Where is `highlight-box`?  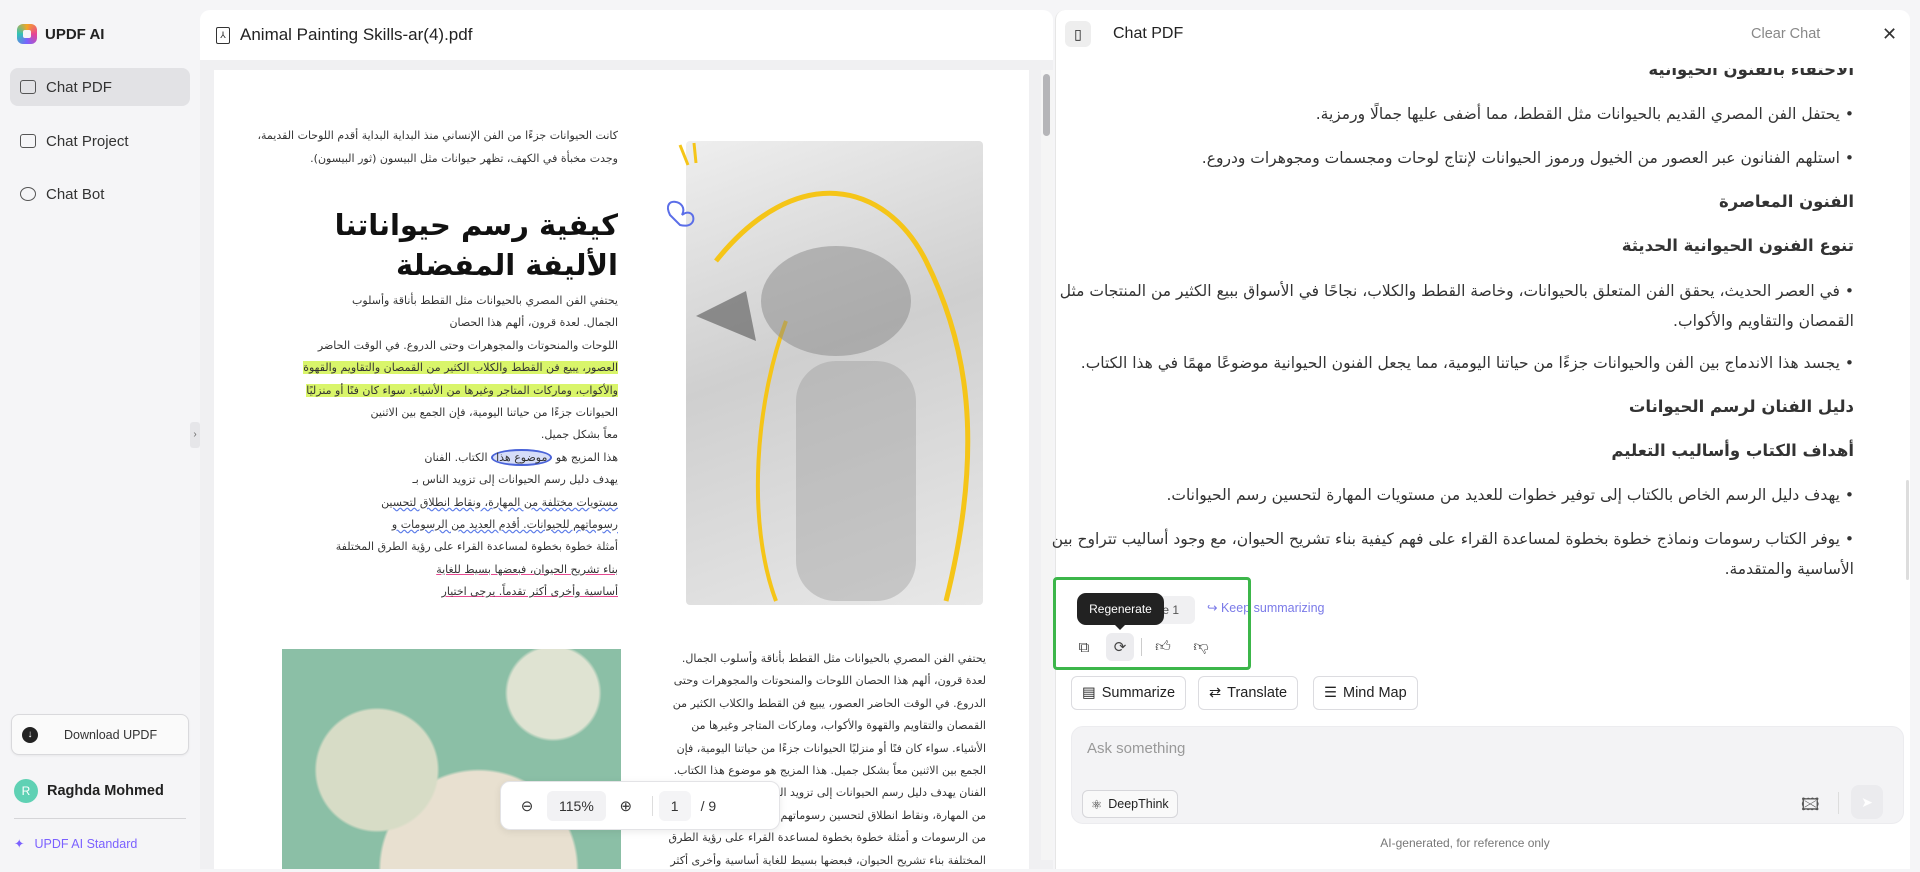 highlight-box is located at coordinates (1152, 623).